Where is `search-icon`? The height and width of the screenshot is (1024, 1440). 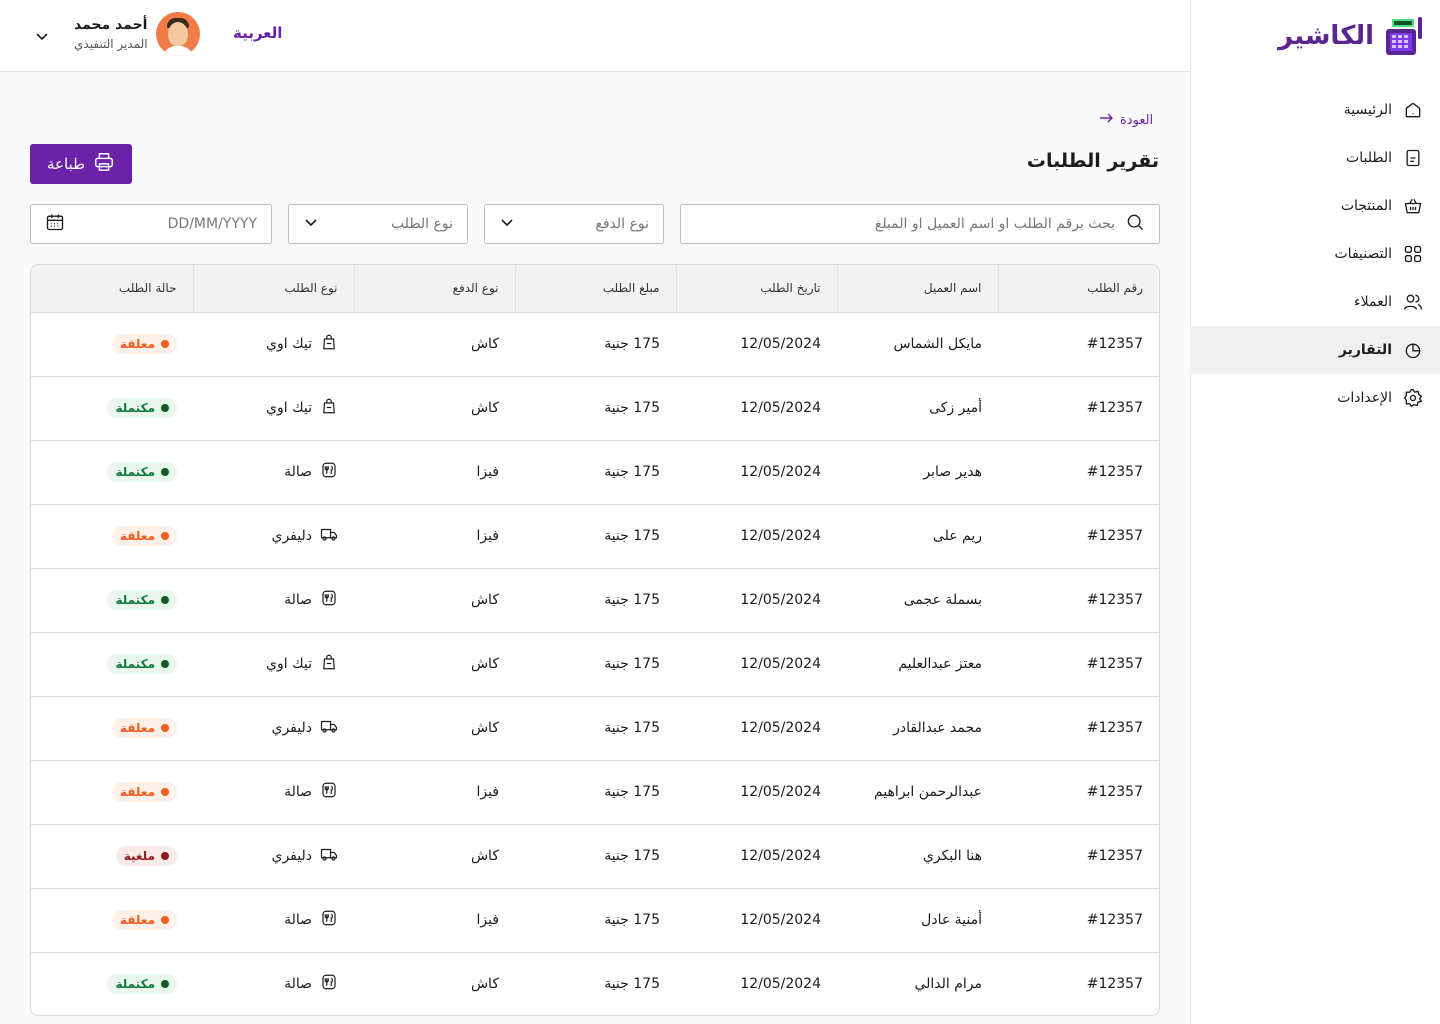
search-icon is located at coordinates (1135, 224).